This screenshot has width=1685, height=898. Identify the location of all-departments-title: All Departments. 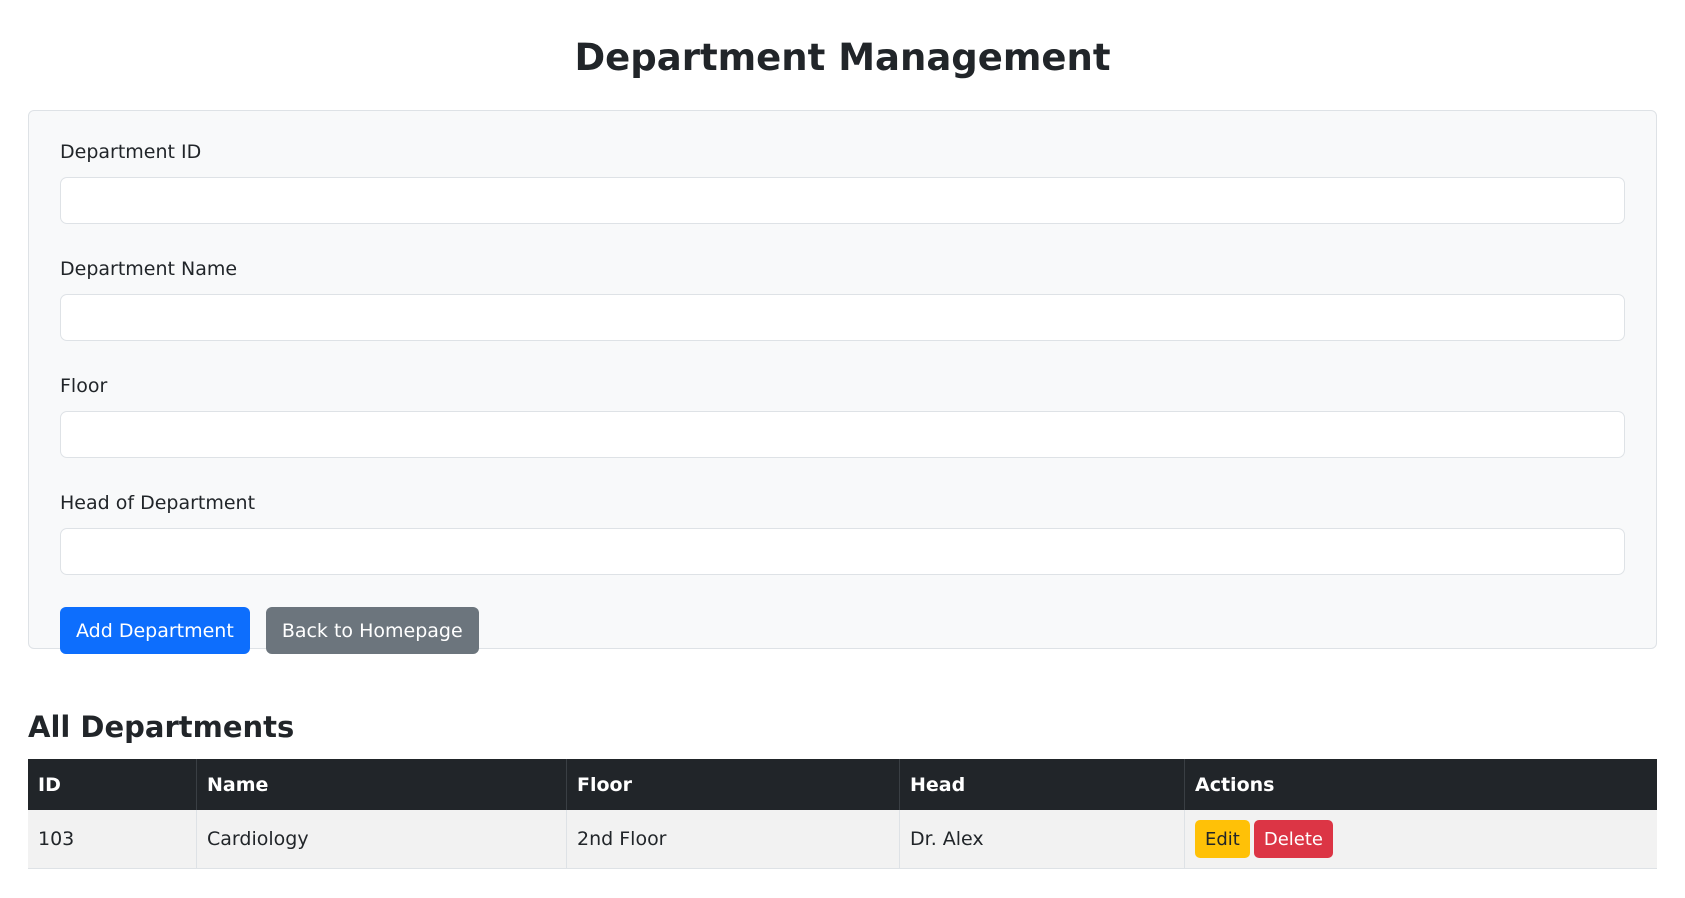
(161, 727).